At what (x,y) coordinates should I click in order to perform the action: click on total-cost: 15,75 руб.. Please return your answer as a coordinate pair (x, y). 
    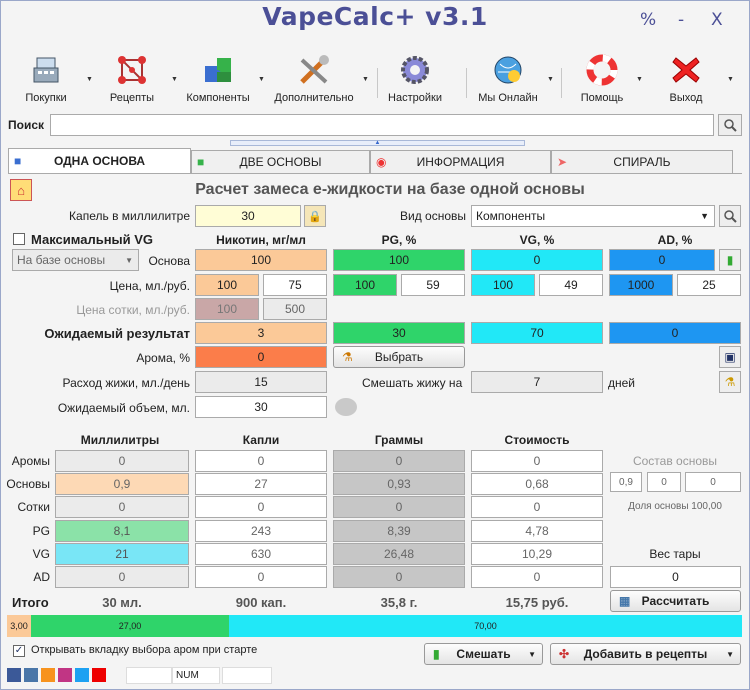
    Looking at the image, I should click on (537, 602).